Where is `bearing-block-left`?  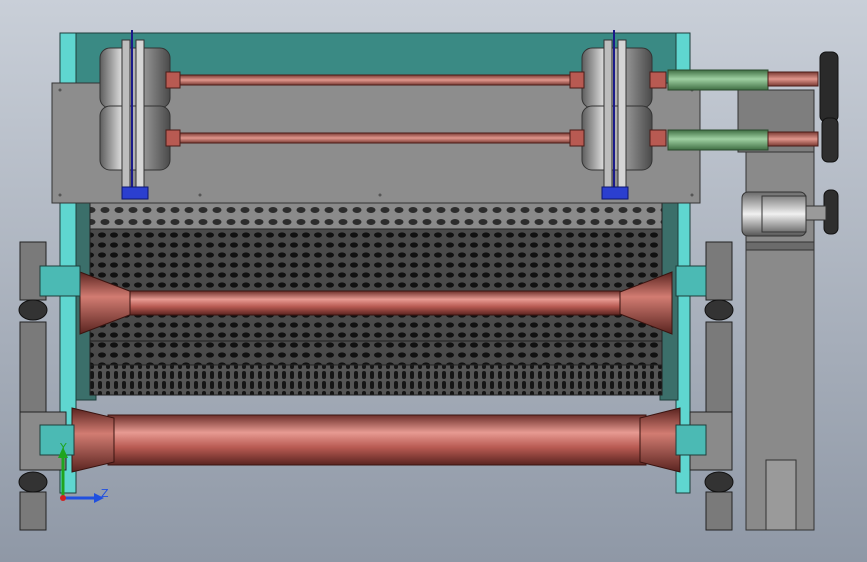
bearing-block-left is located at coordinates (135, 193).